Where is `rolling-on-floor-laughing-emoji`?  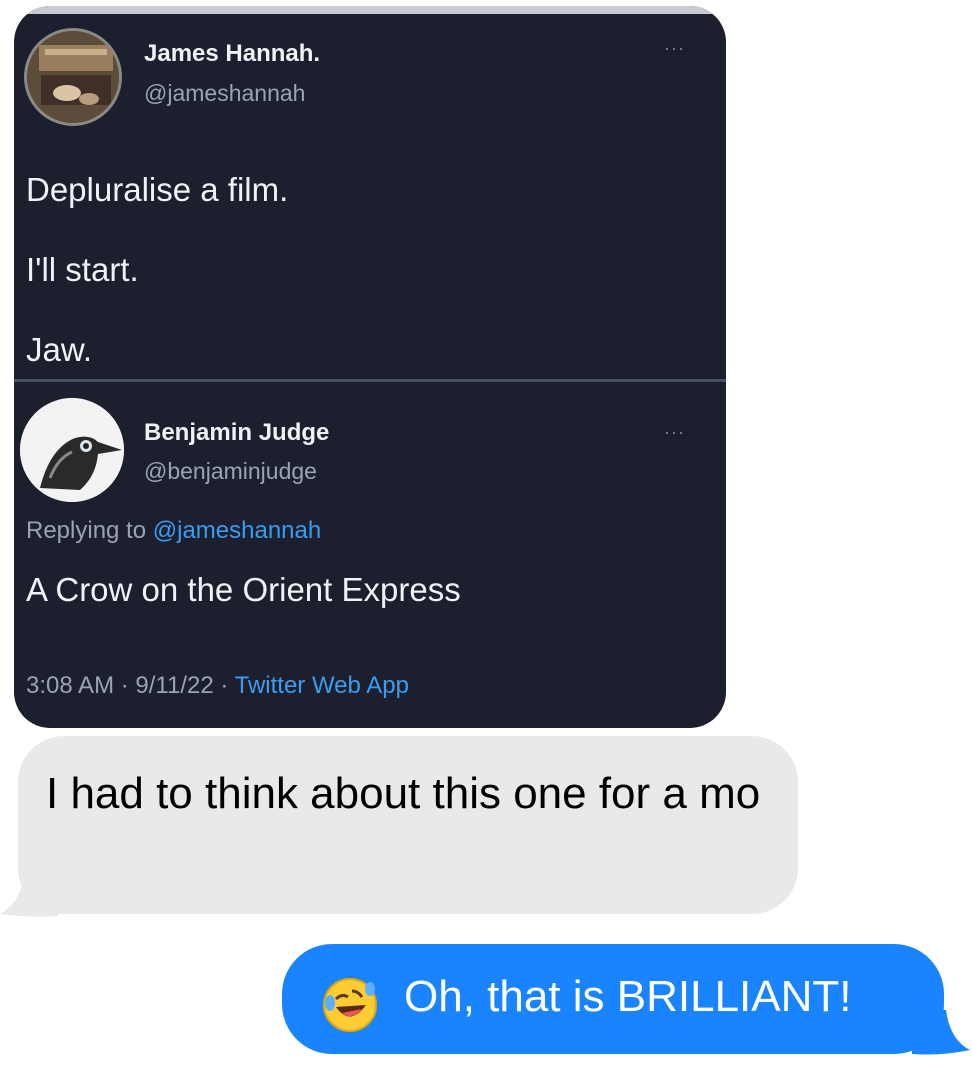
rolling-on-floor-laughing-emoji is located at coordinates (350, 1005).